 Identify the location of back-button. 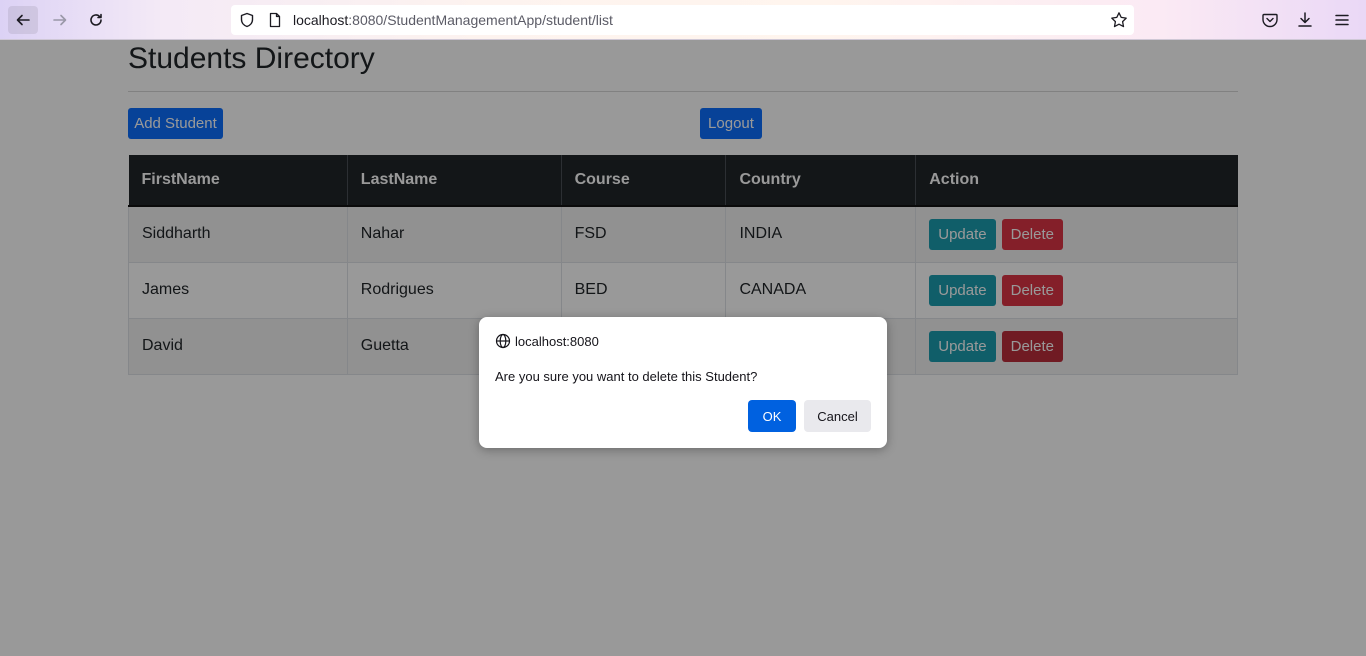
(23, 20).